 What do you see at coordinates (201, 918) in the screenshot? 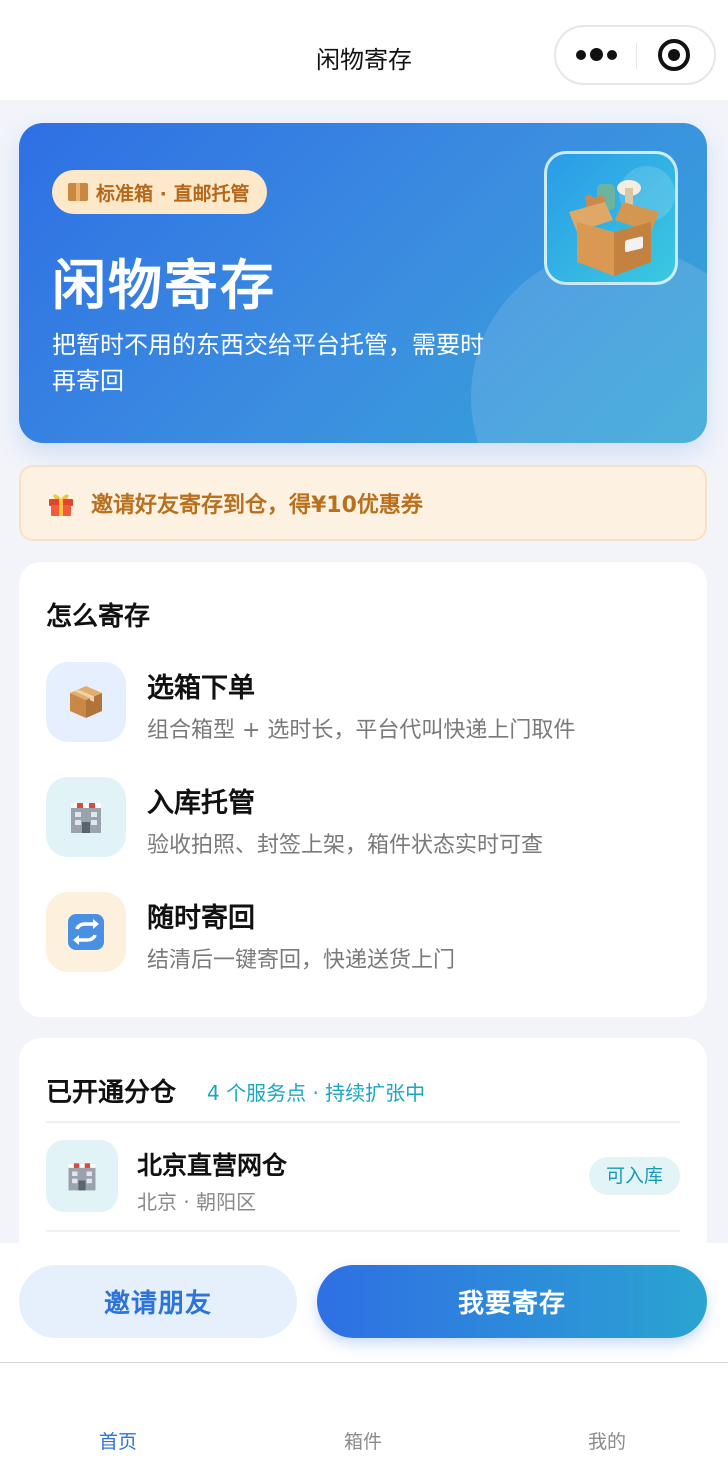
I see `step-title: 随时寄回` at bounding box center [201, 918].